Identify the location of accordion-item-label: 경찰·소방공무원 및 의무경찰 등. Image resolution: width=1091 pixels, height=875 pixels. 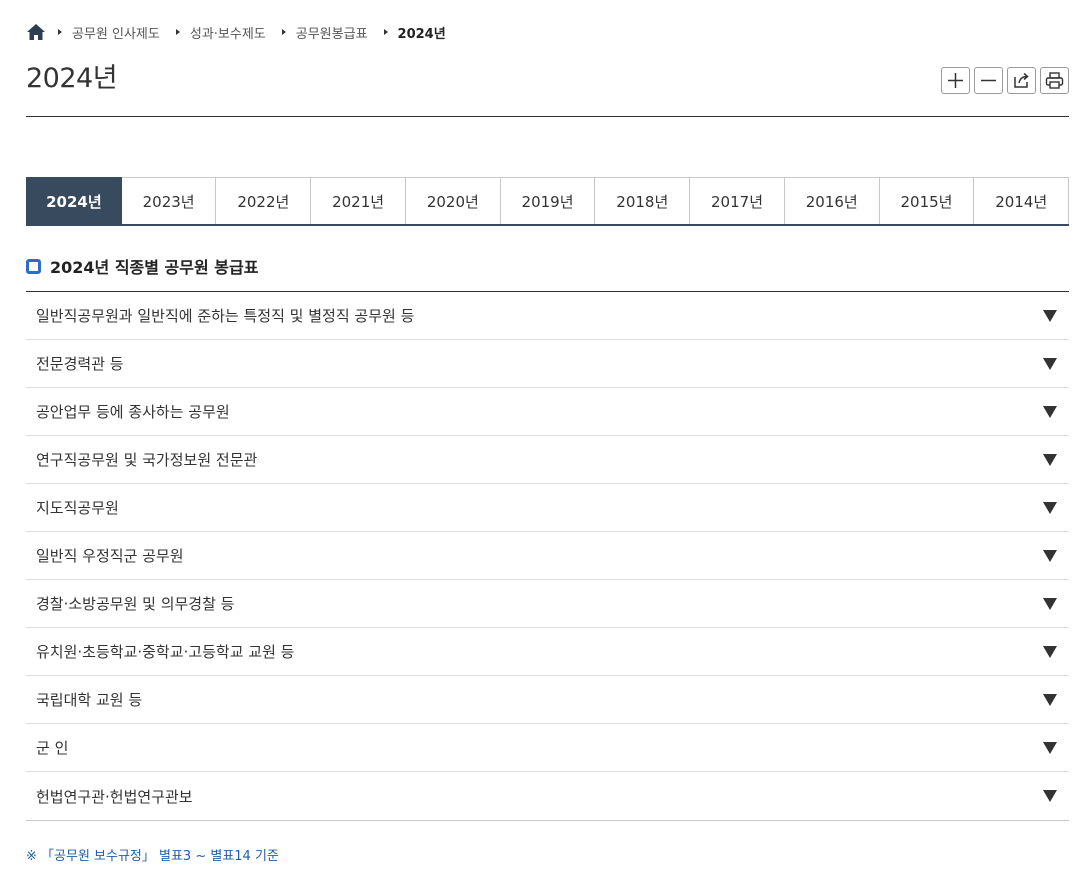
(135, 604).